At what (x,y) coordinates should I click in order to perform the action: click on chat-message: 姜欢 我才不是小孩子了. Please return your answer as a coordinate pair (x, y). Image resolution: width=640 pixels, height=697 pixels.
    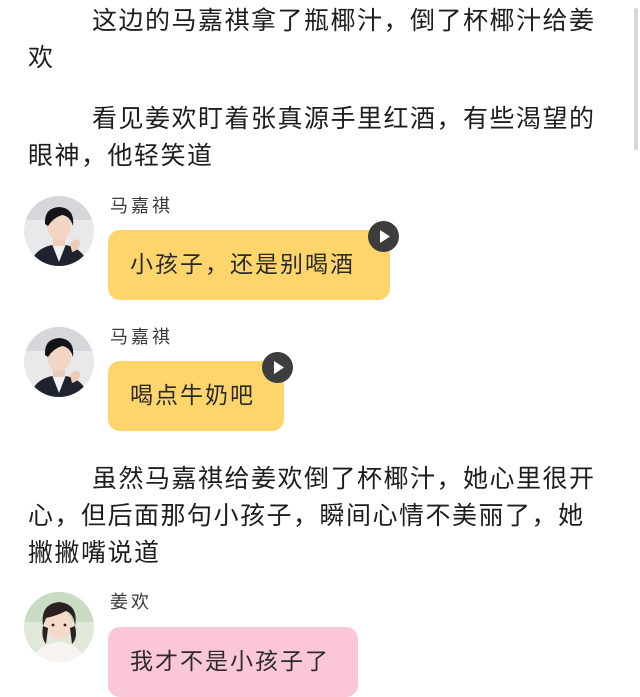
    Looking at the image, I should click on (332, 644).